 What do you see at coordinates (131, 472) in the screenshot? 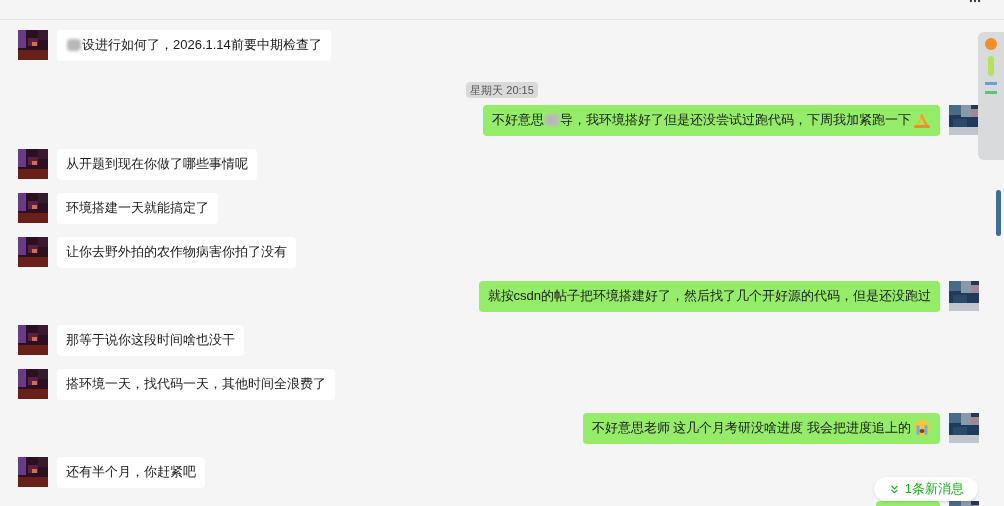
I see `message-bubble: 还有半个月，你赶紧吧` at bounding box center [131, 472].